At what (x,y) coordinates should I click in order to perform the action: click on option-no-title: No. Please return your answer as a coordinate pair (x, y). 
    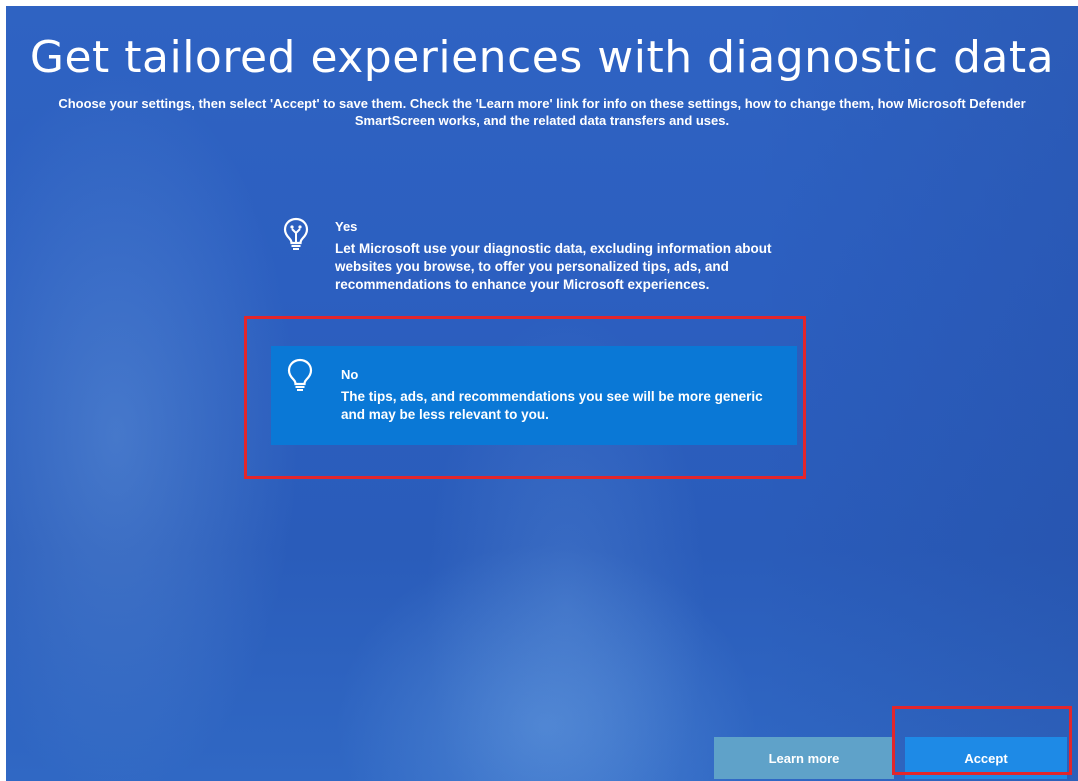
    Looking at the image, I should click on (350, 374).